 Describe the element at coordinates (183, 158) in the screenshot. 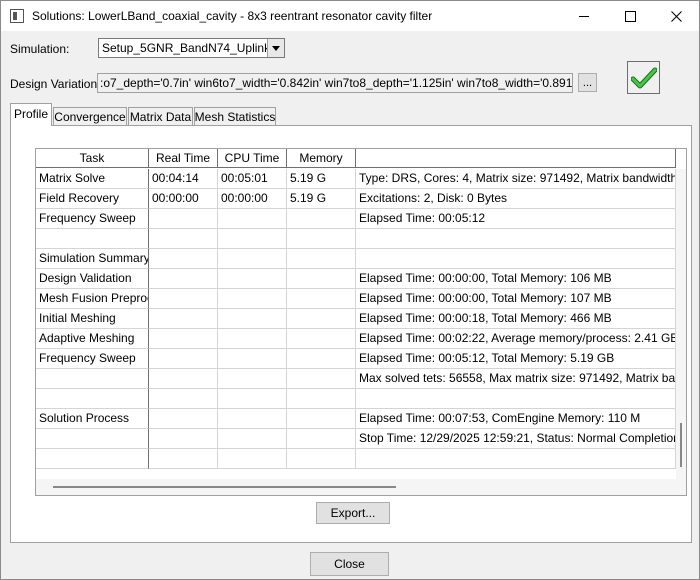

I see `column-header-real-time: Real Time` at that location.